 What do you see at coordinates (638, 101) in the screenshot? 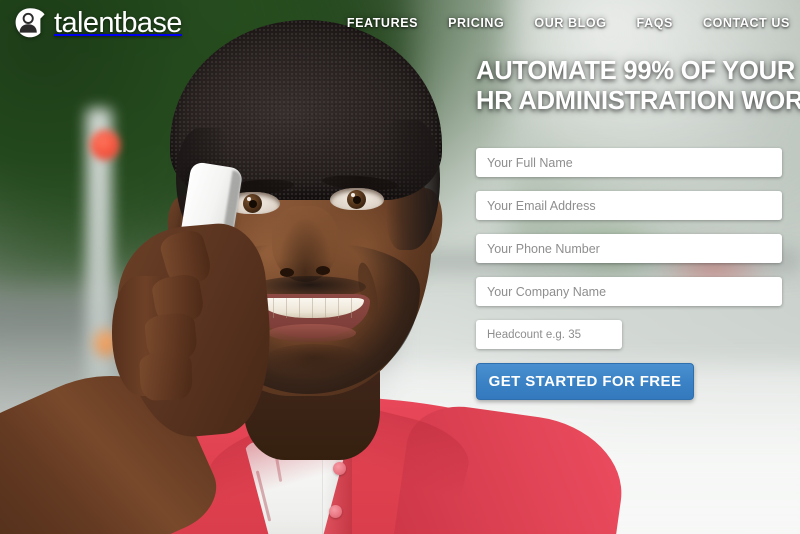
I see `hero-headline-line-2: HR ADMINISTRATION WORK` at bounding box center [638, 101].